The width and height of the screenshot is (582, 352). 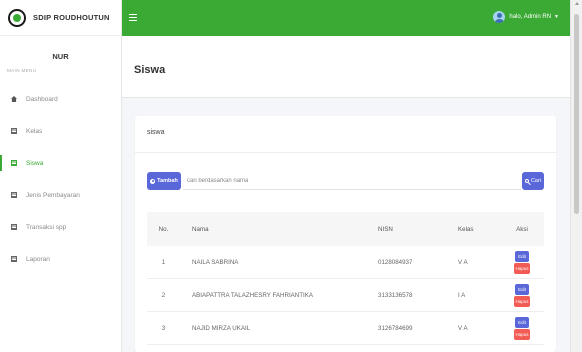 What do you see at coordinates (34, 131) in the screenshot?
I see `sidebar-item-label: Kelas` at bounding box center [34, 131].